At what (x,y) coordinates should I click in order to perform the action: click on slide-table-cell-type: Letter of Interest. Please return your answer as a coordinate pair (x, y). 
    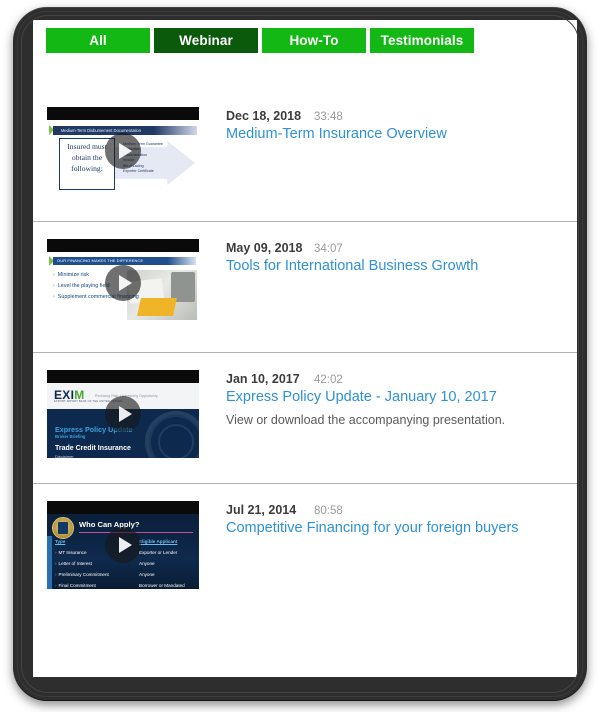
    Looking at the image, I should click on (73, 563).